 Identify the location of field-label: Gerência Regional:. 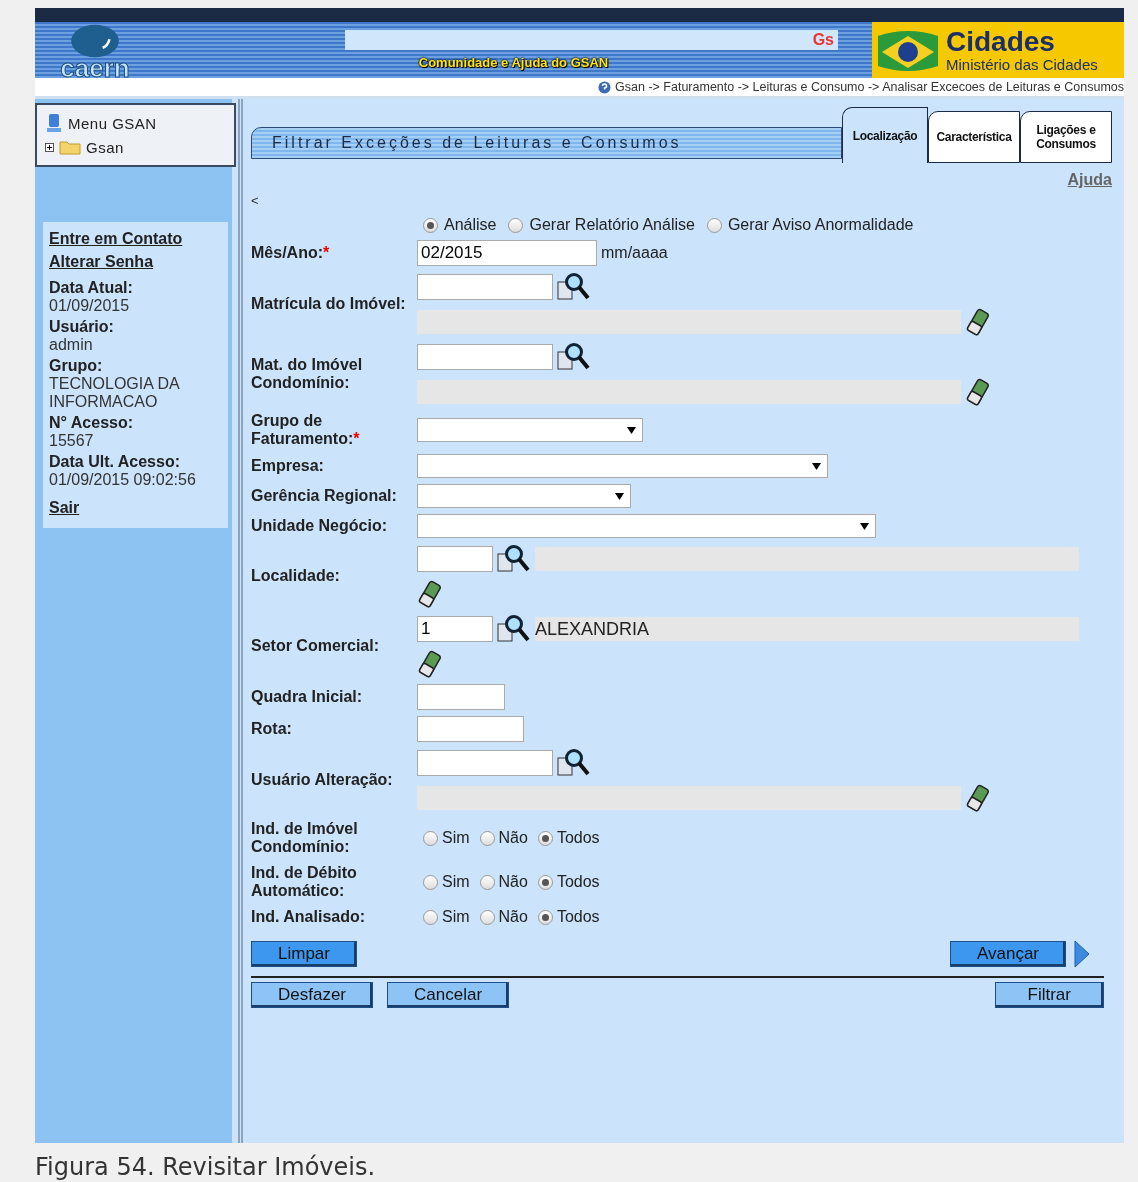
(324, 496).